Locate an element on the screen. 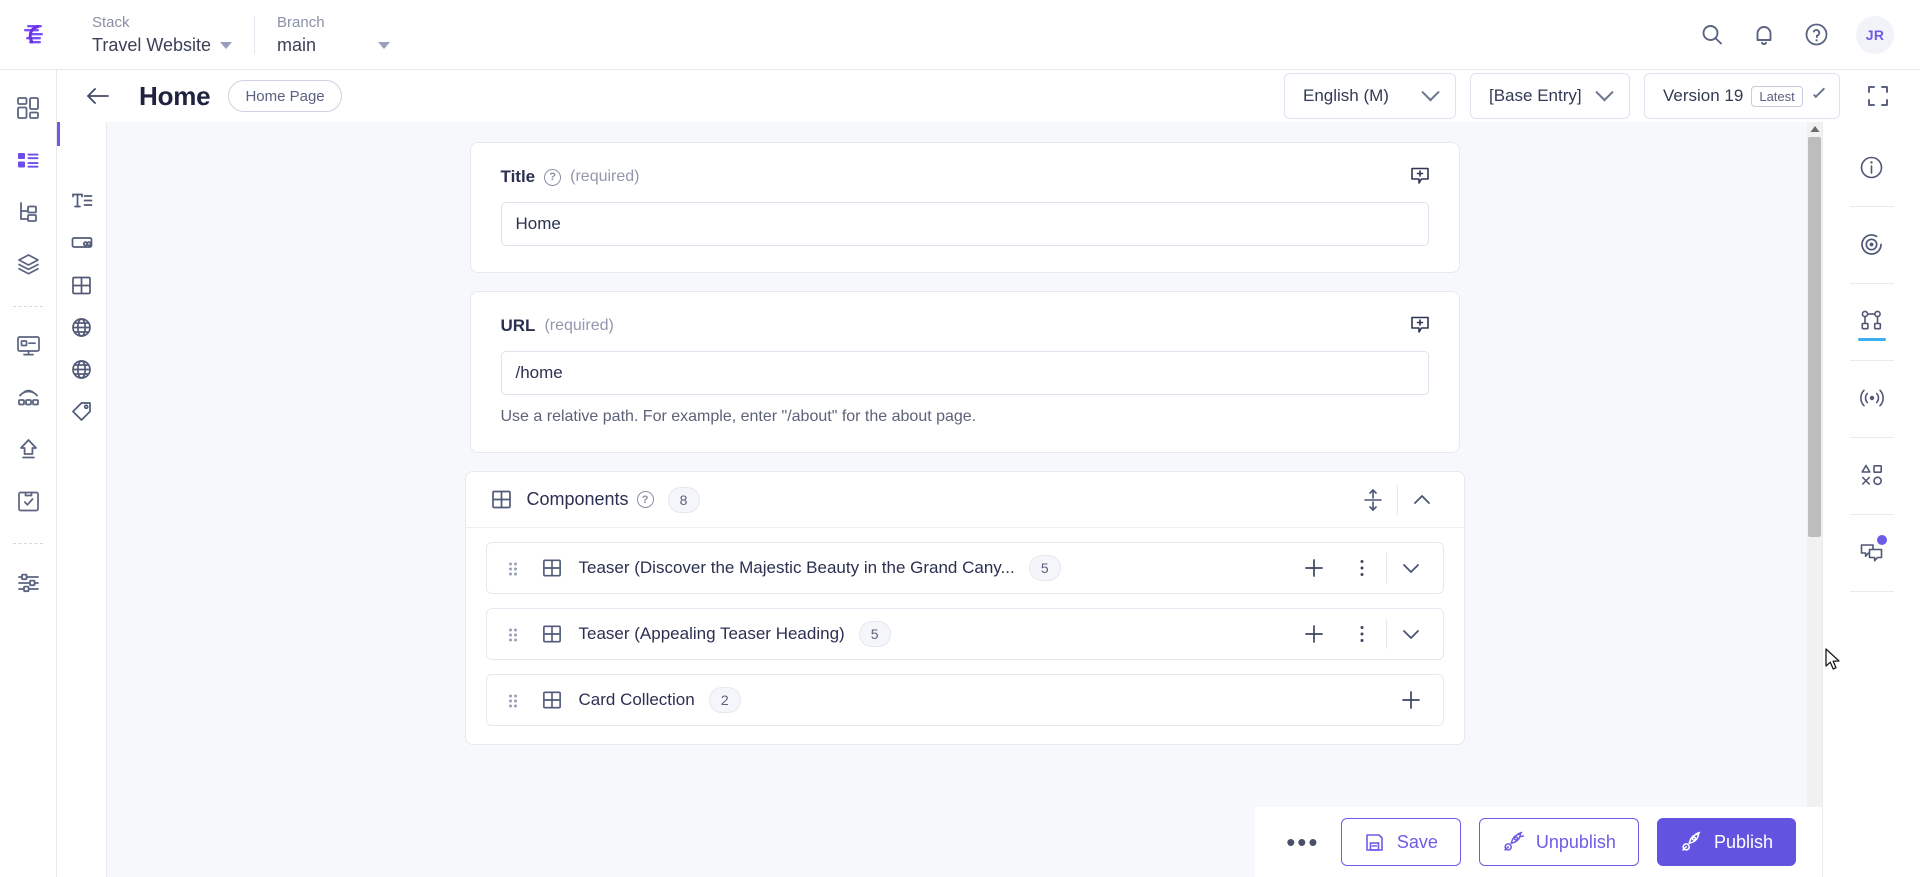 This screenshot has width=1920, height=877. component-row: Teaser (Appealing Teaser Heading) 5 is located at coordinates (964, 634).